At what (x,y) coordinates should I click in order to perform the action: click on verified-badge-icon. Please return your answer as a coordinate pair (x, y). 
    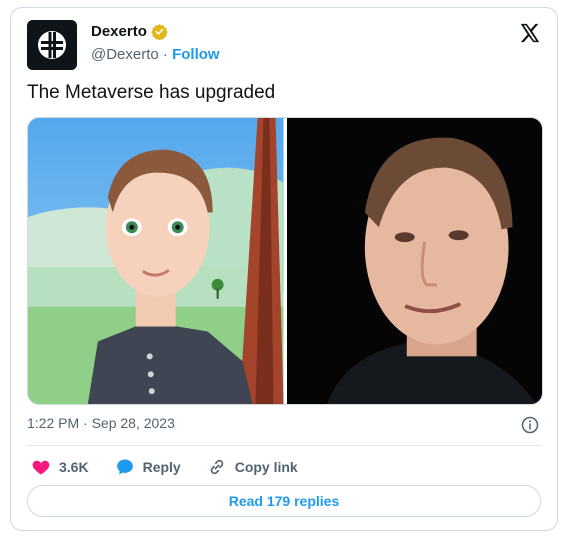
    Looking at the image, I should click on (159, 32).